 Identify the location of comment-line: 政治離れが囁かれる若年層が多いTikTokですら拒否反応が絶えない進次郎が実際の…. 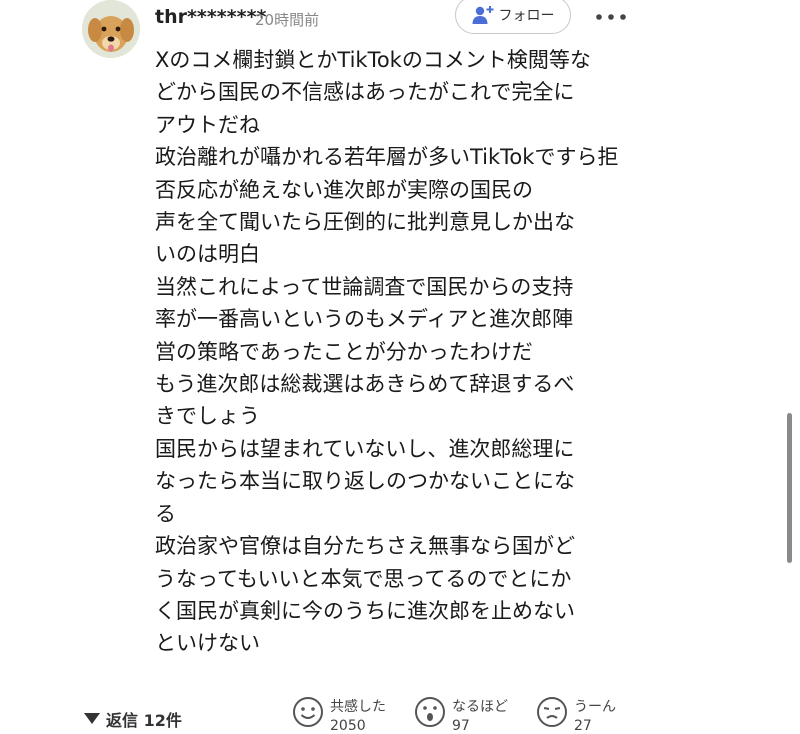
(387, 173).